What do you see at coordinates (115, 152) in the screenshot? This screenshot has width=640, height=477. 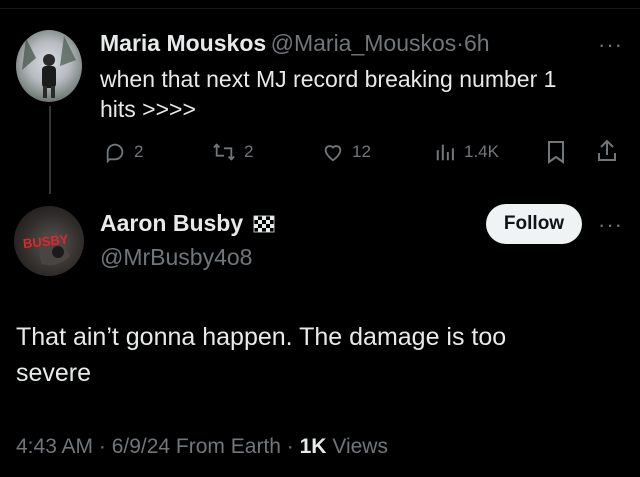 I see `reply-icon` at bounding box center [115, 152].